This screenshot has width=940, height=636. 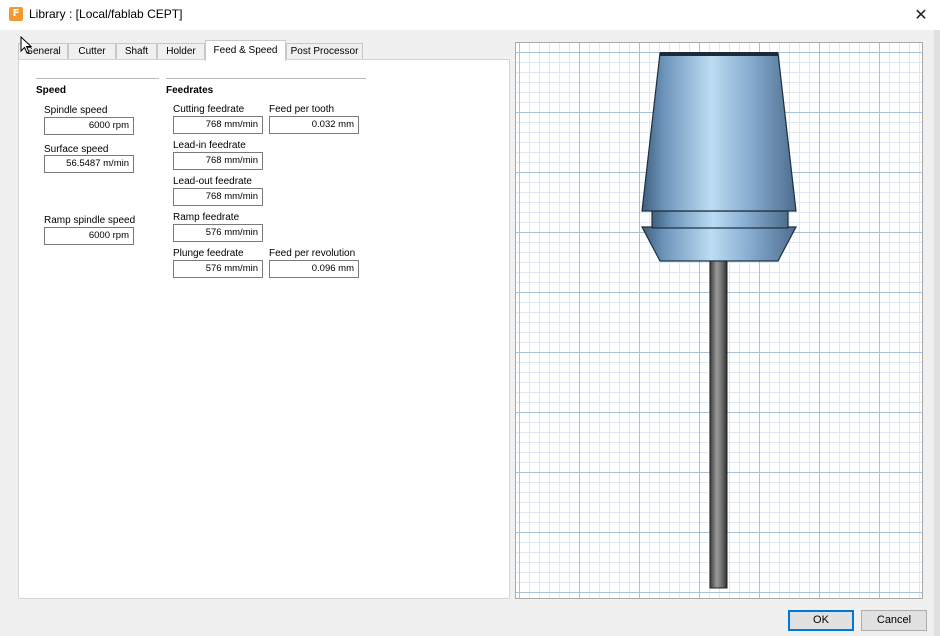 I want to click on tab-holder: Holder, so click(x=181, y=51).